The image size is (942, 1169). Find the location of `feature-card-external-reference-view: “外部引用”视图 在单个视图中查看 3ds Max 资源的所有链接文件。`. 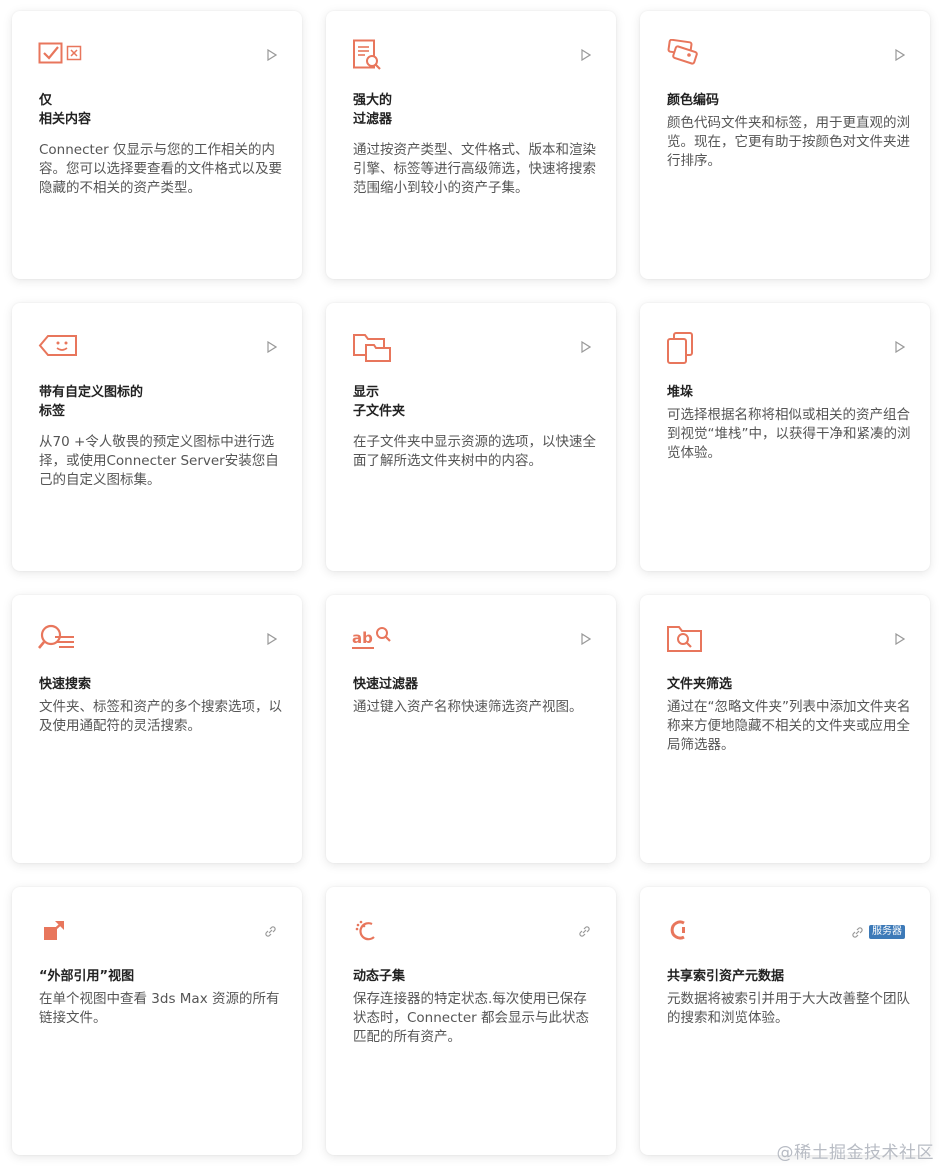

feature-card-external-reference-view: “外部引用”视图 在单个视图中查看 3ds Max 资源的所有链接文件。 is located at coordinates (157, 1021).